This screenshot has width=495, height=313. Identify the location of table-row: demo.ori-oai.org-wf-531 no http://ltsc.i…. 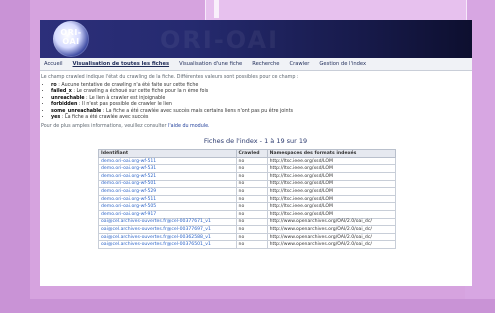
(247, 168).